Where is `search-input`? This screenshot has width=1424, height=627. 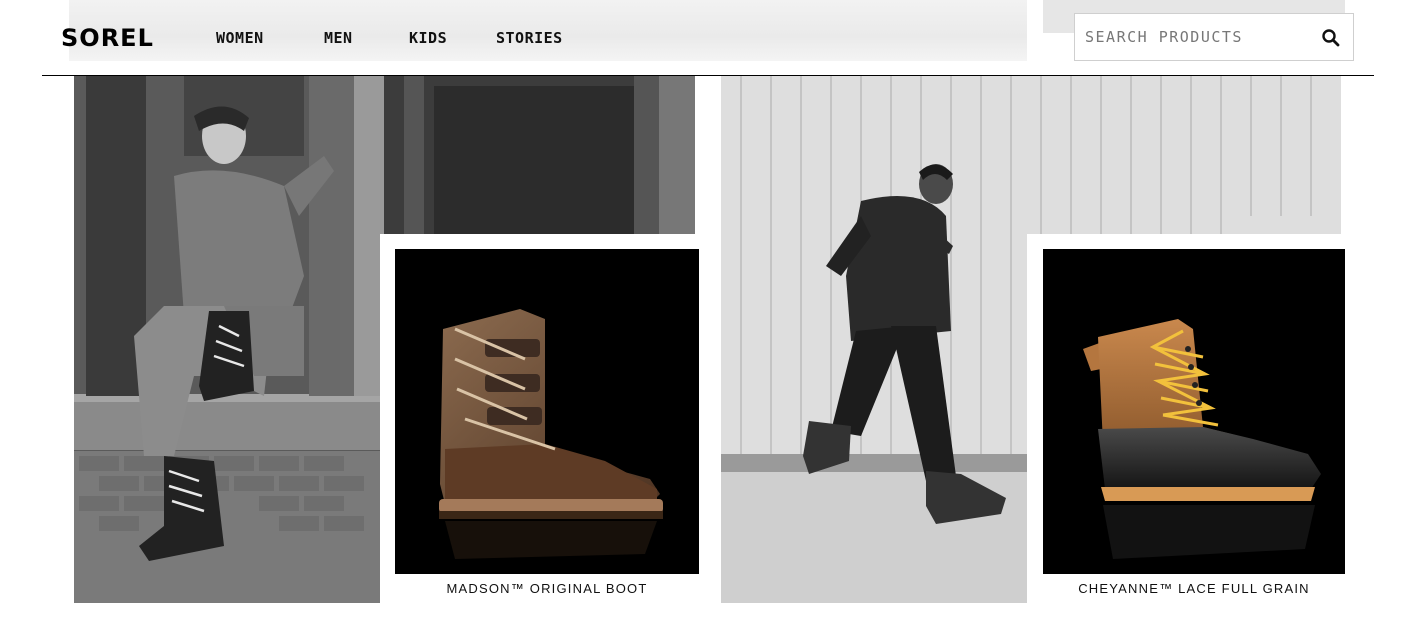 search-input is located at coordinates (1195, 37).